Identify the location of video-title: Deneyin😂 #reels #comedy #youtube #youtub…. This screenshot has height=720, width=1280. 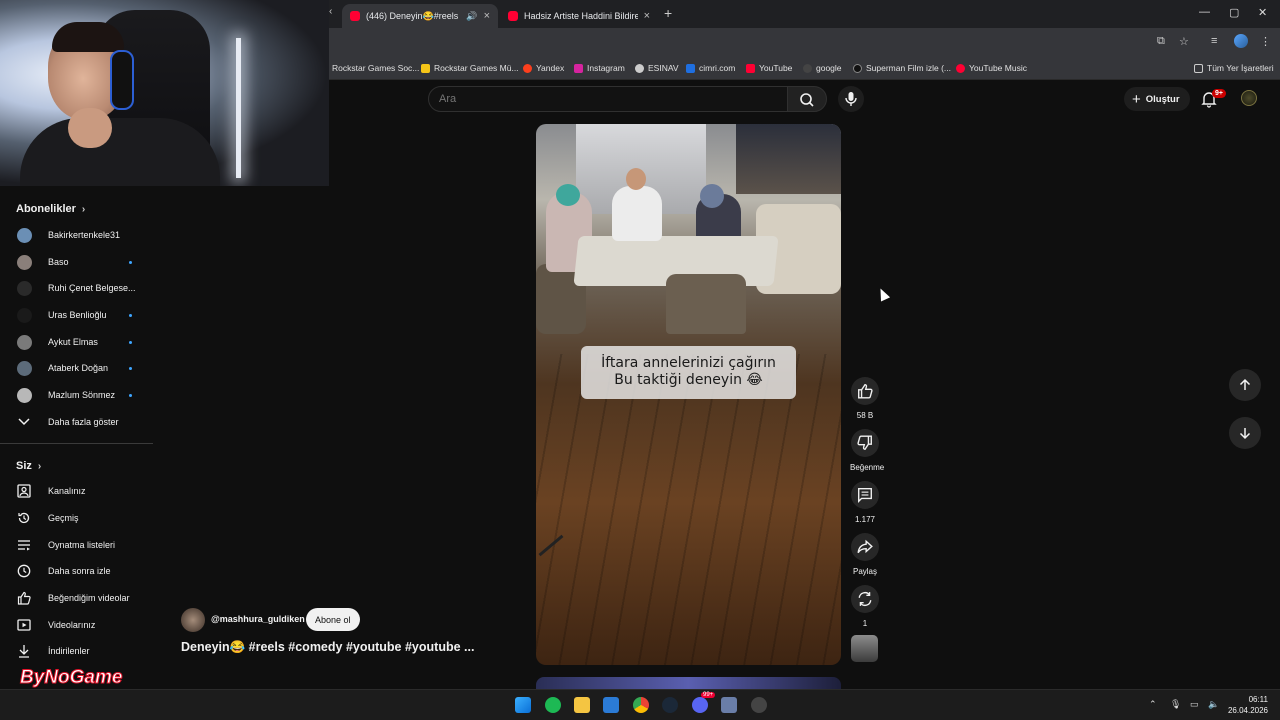
(327, 647).